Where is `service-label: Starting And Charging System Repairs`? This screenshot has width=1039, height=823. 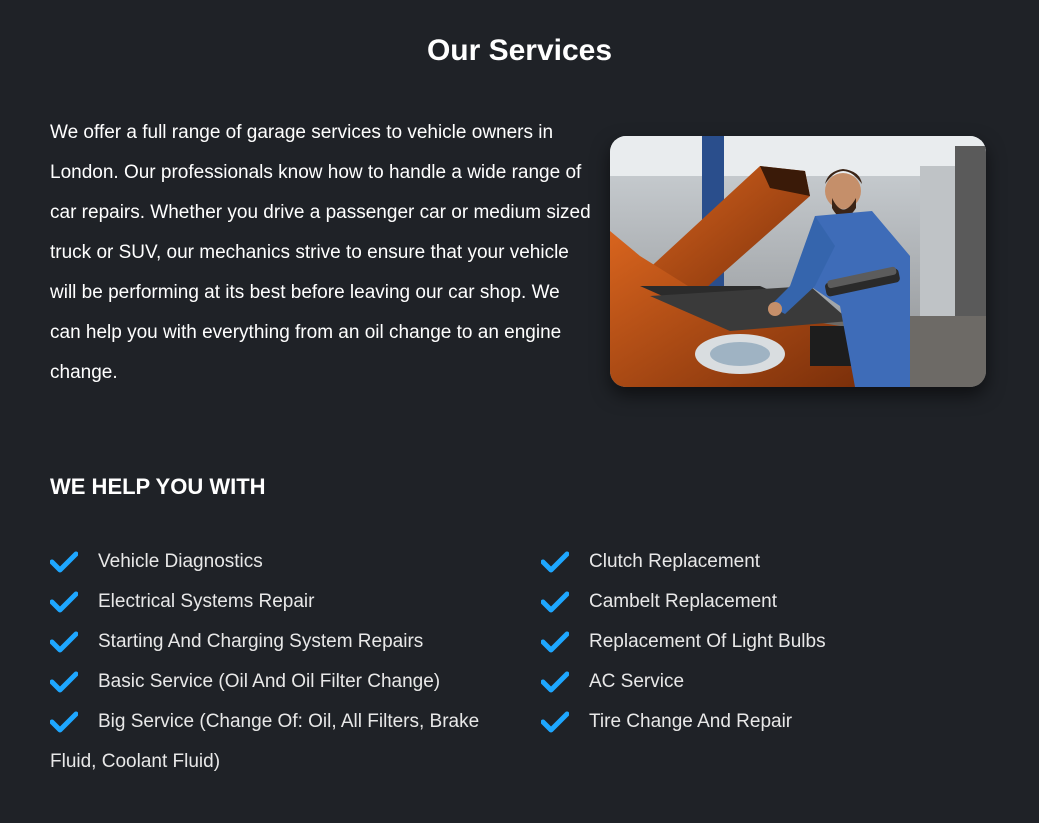
service-label: Starting And Charging System Repairs is located at coordinates (261, 641).